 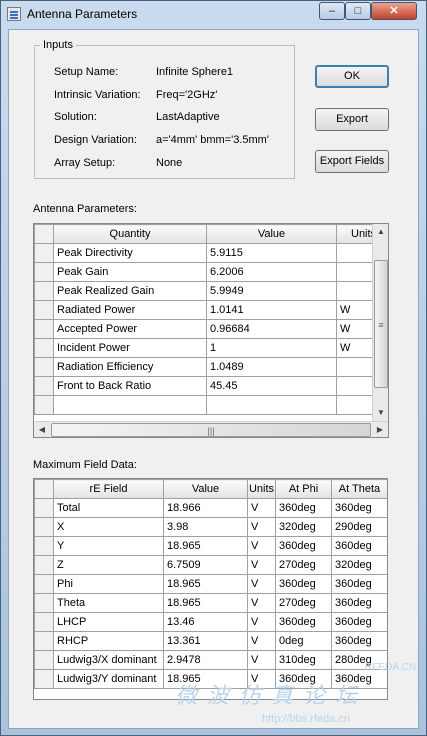 What do you see at coordinates (205, 660) in the screenshot?
I see `value-cell: 2.9478` at bounding box center [205, 660].